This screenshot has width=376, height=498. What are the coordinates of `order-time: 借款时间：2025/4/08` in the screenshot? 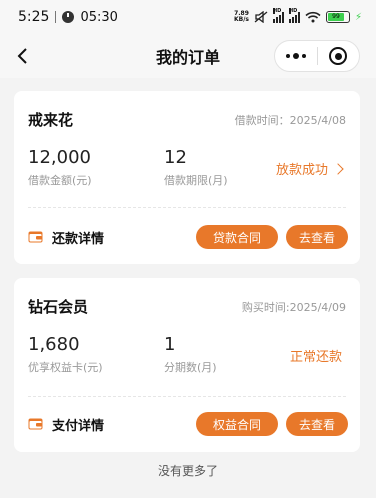 It's located at (290, 120).